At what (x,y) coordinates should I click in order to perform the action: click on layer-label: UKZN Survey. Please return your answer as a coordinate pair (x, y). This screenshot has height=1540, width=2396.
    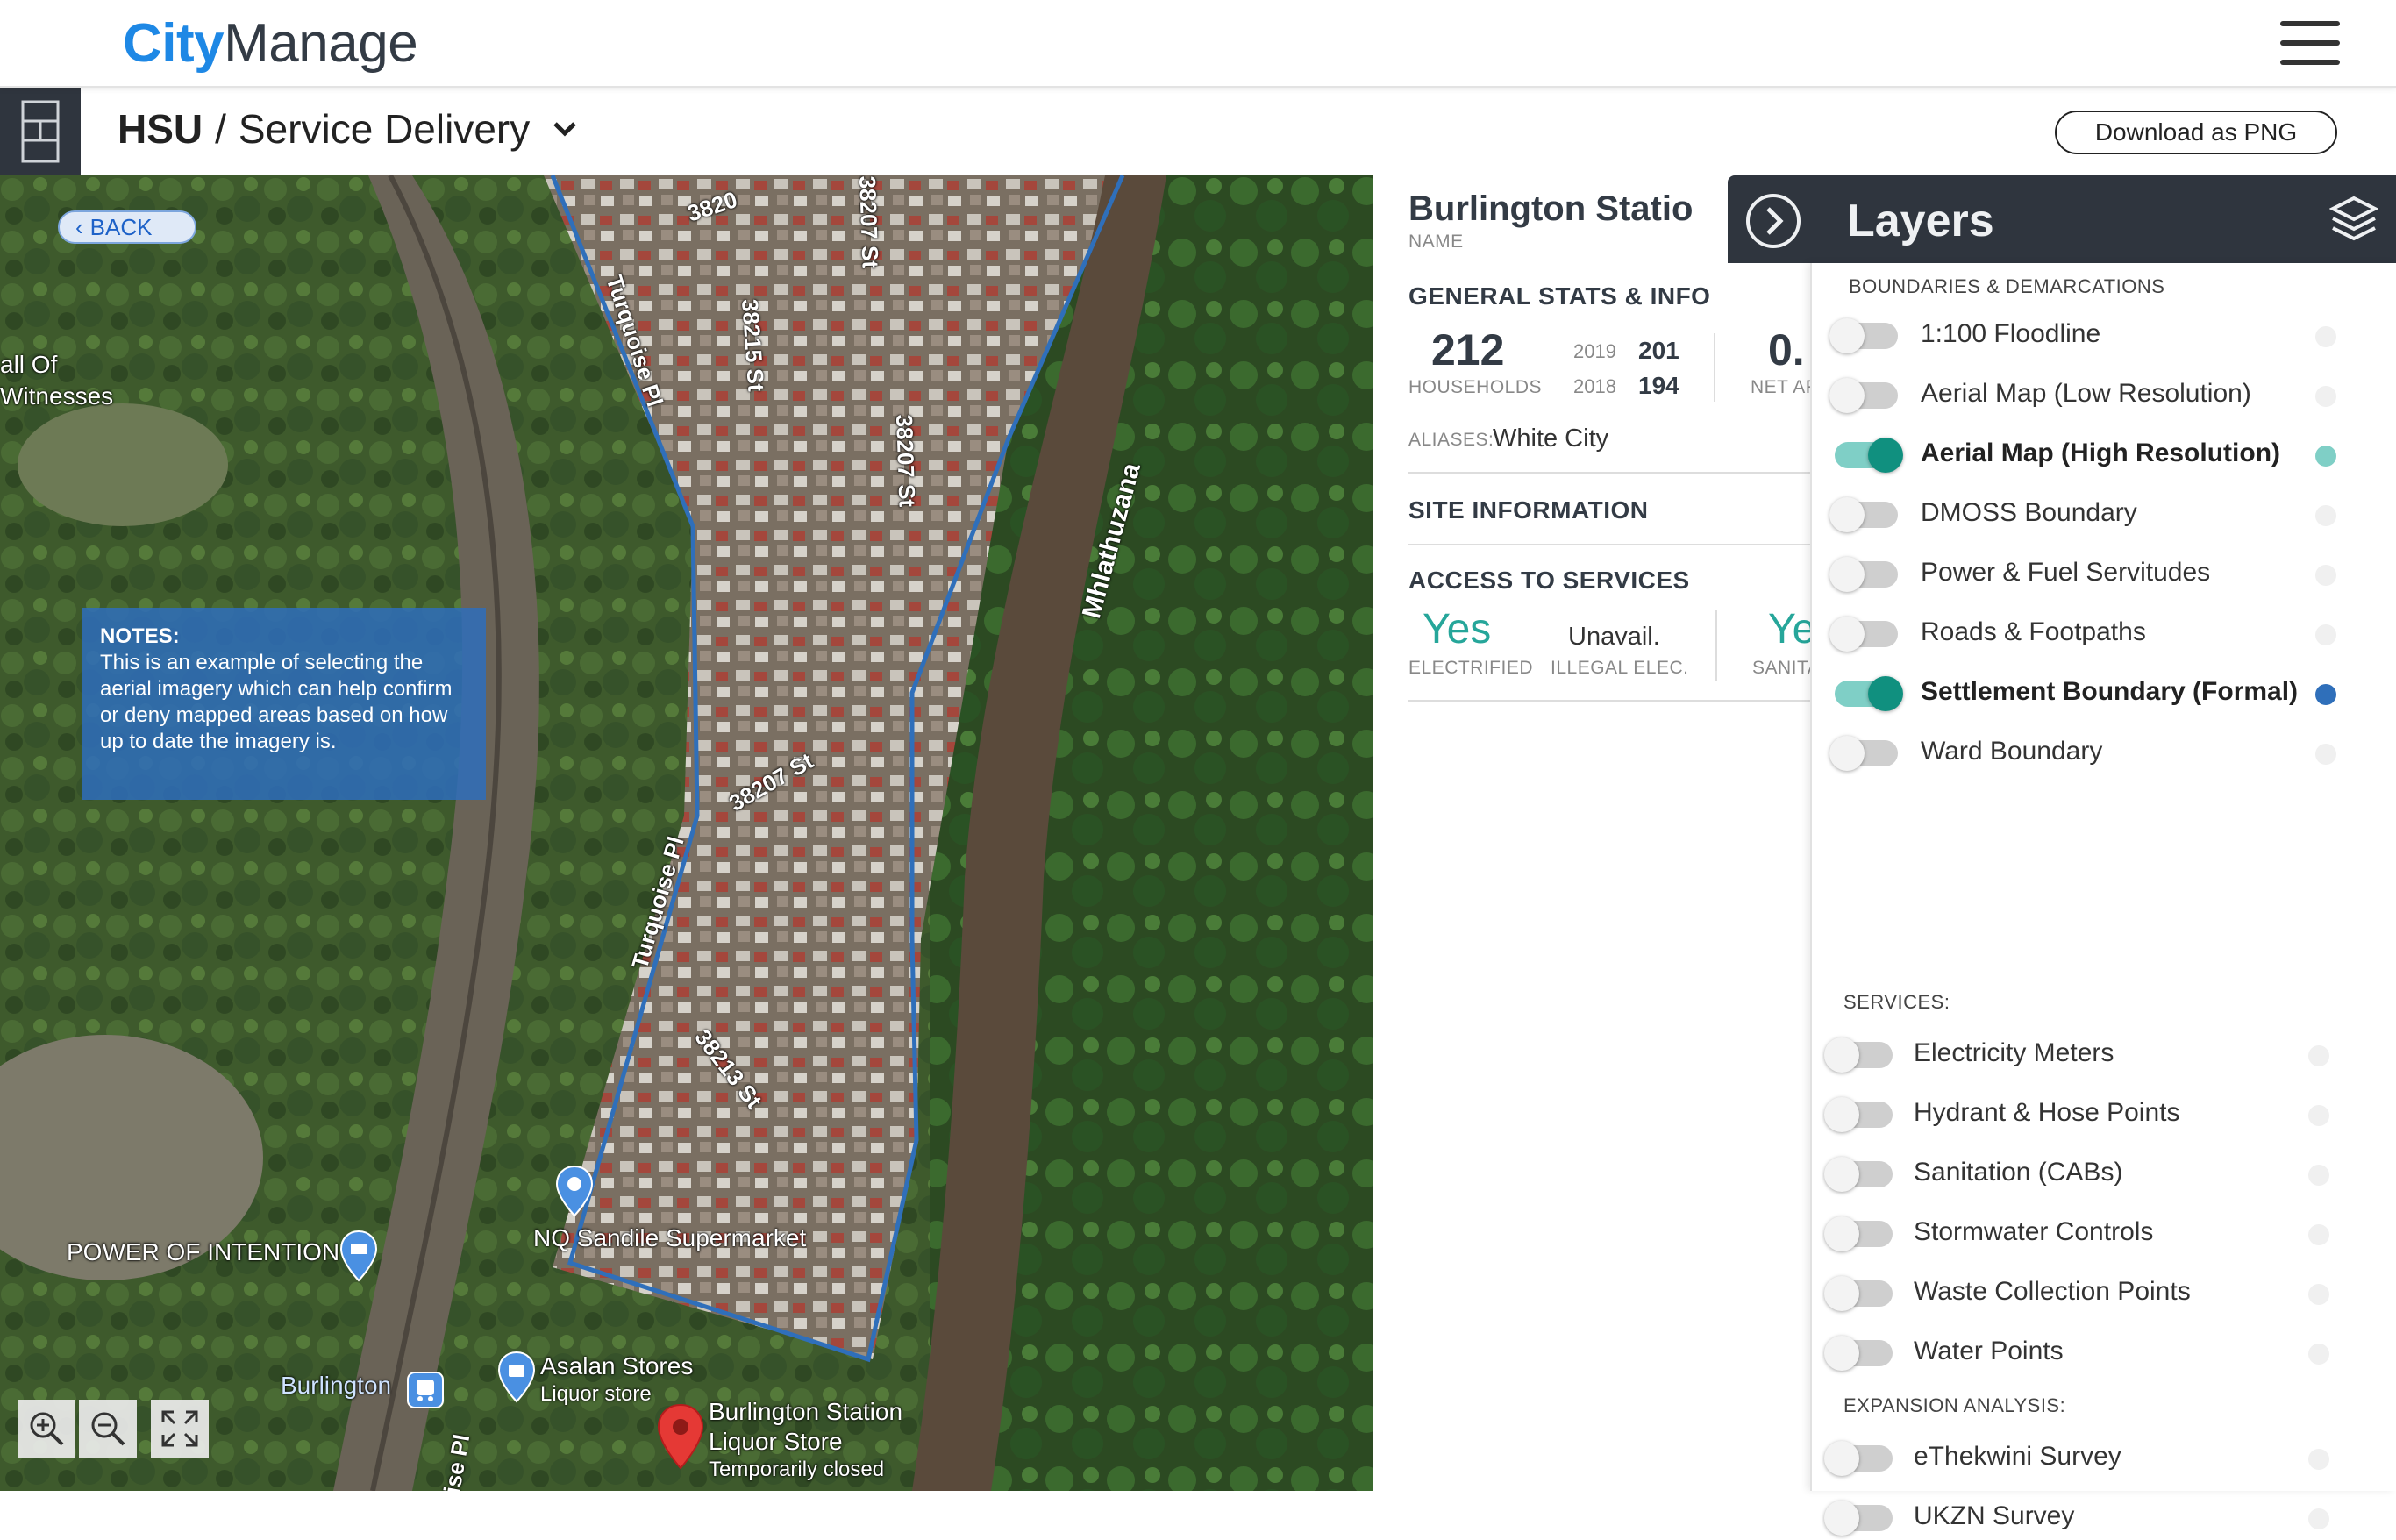
    Looking at the image, I should click on (1995, 1516).